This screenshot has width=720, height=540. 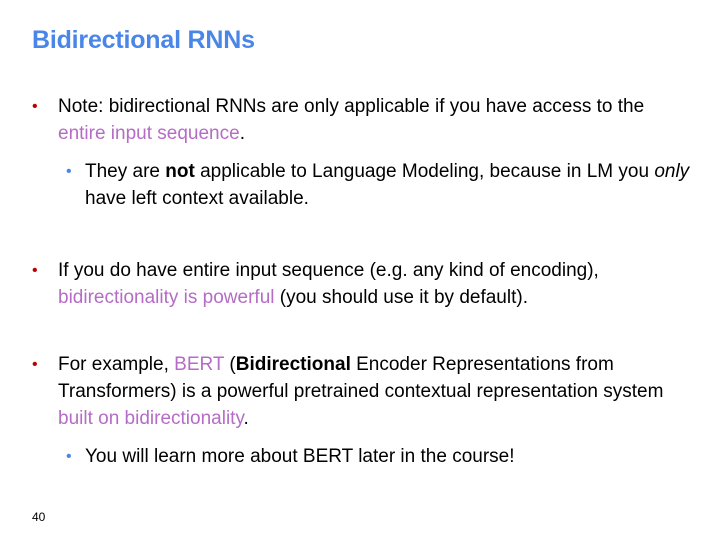 What do you see at coordinates (401, 297) in the screenshot?
I see `text-run: (you should use it by default).` at bounding box center [401, 297].